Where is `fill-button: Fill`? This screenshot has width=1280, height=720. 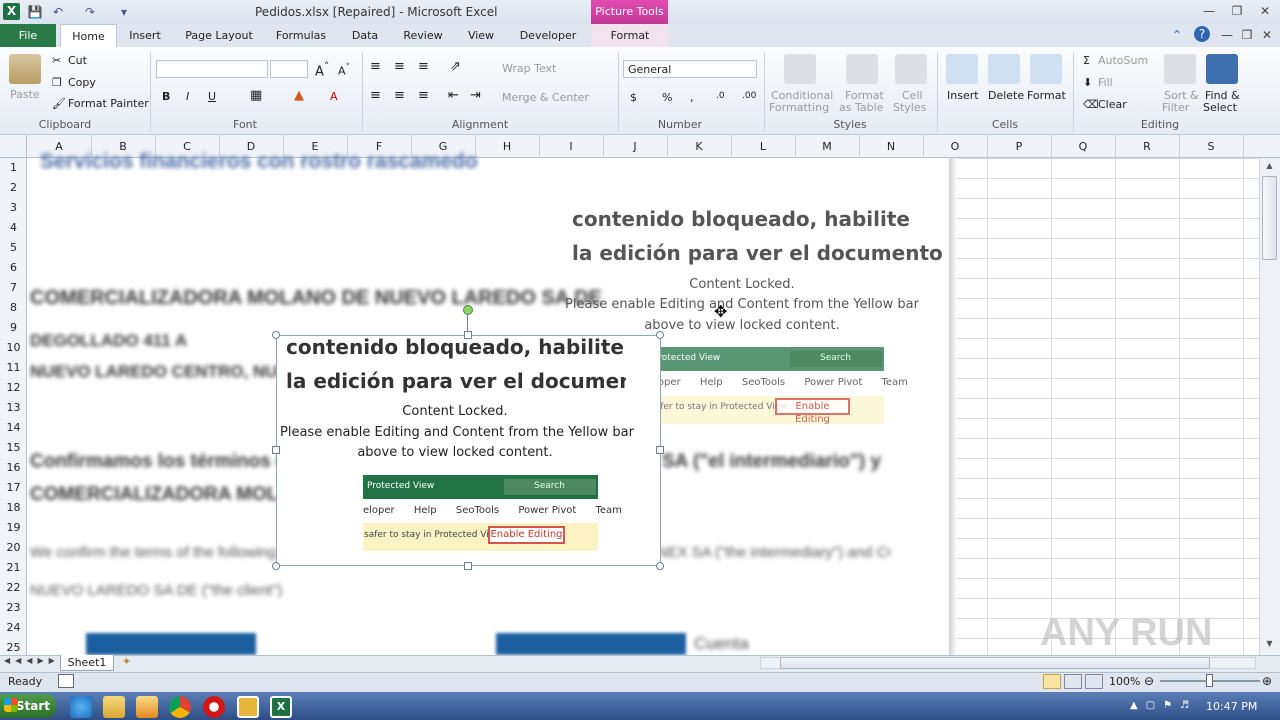 fill-button: Fill is located at coordinates (1105, 82).